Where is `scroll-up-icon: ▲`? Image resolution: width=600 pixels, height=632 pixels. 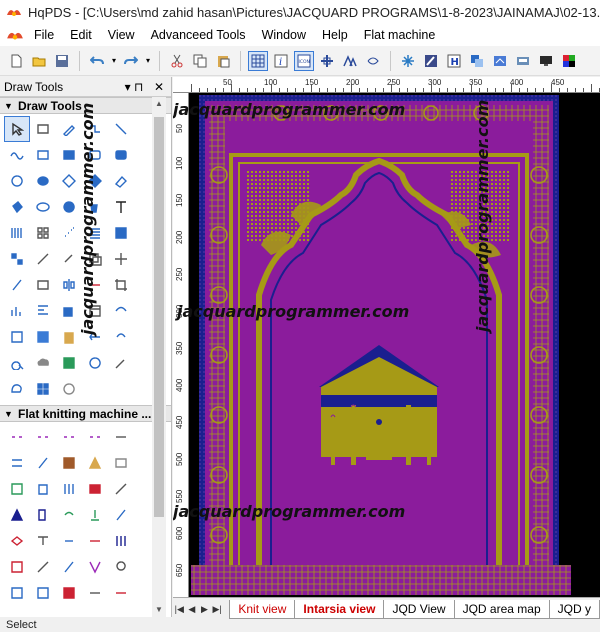
scroll-up-icon: ▲ is located at coordinates (159, 104).